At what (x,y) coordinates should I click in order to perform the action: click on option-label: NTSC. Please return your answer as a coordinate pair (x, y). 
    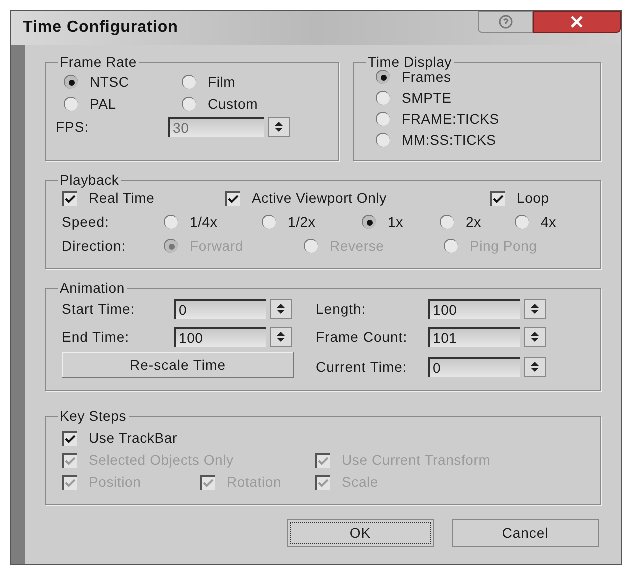
    Looking at the image, I should click on (110, 82).